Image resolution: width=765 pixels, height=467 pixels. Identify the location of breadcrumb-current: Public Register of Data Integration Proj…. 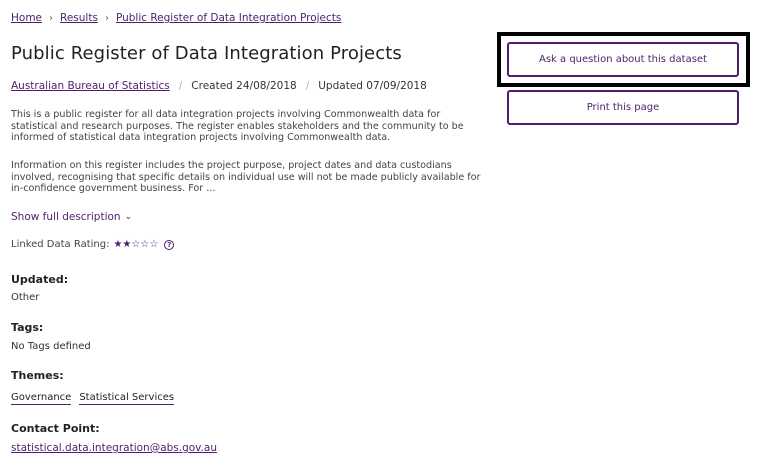
(228, 18).